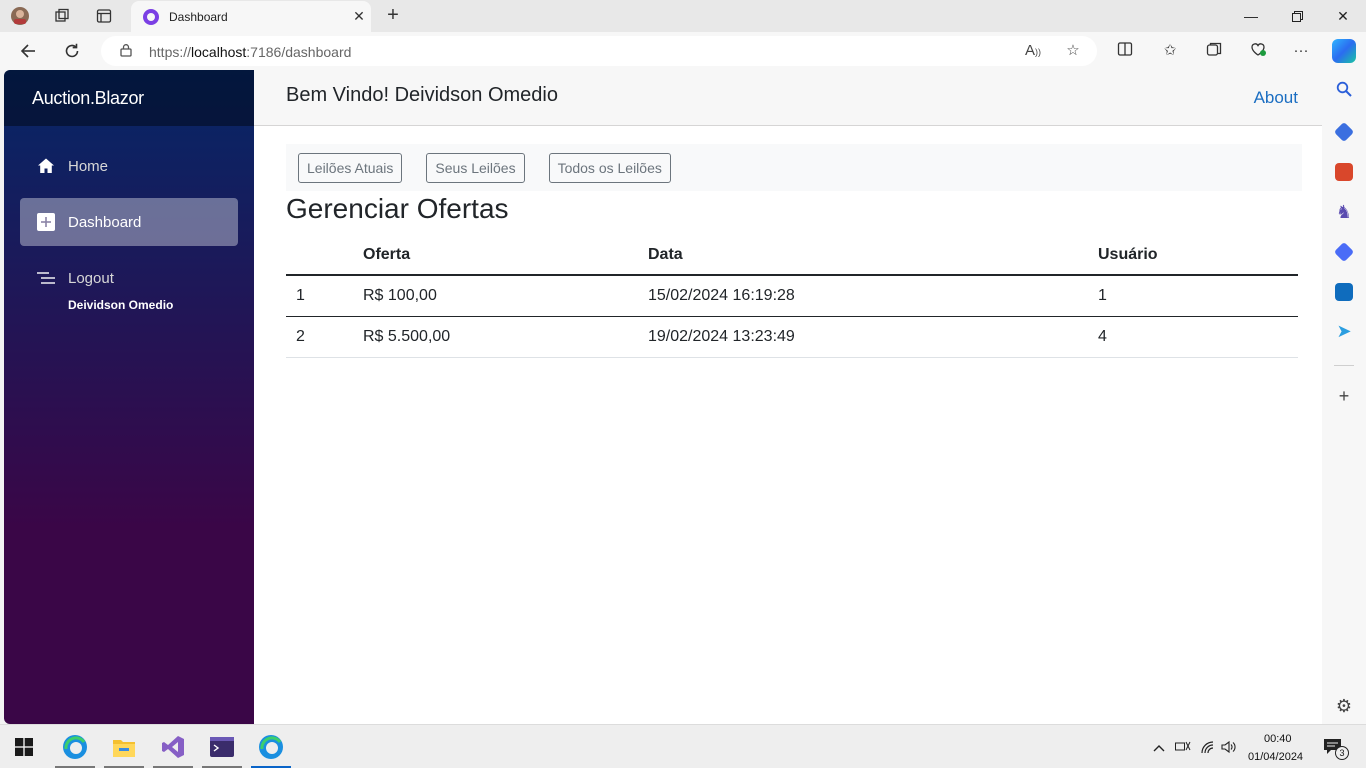 The height and width of the screenshot is (768, 1366). What do you see at coordinates (129, 166) in the screenshot?
I see `nav-item-home: Home` at bounding box center [129, 166].